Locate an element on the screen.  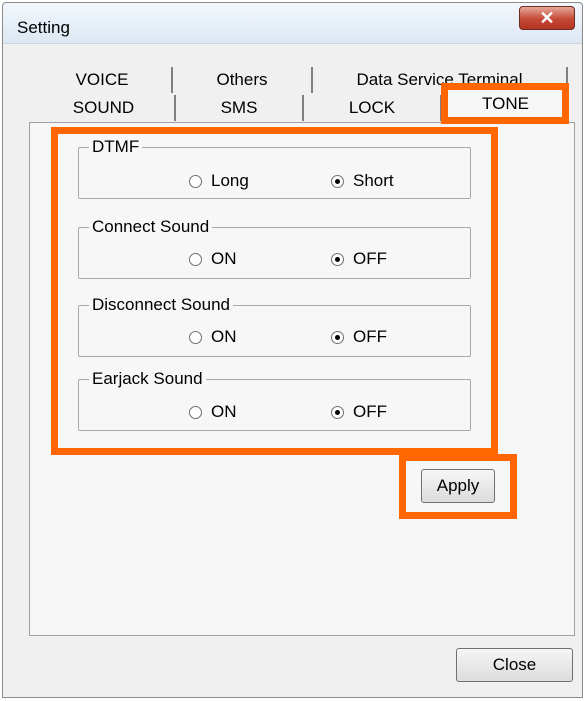
tab-lock: LOCK is located at coordinates (373, 108).